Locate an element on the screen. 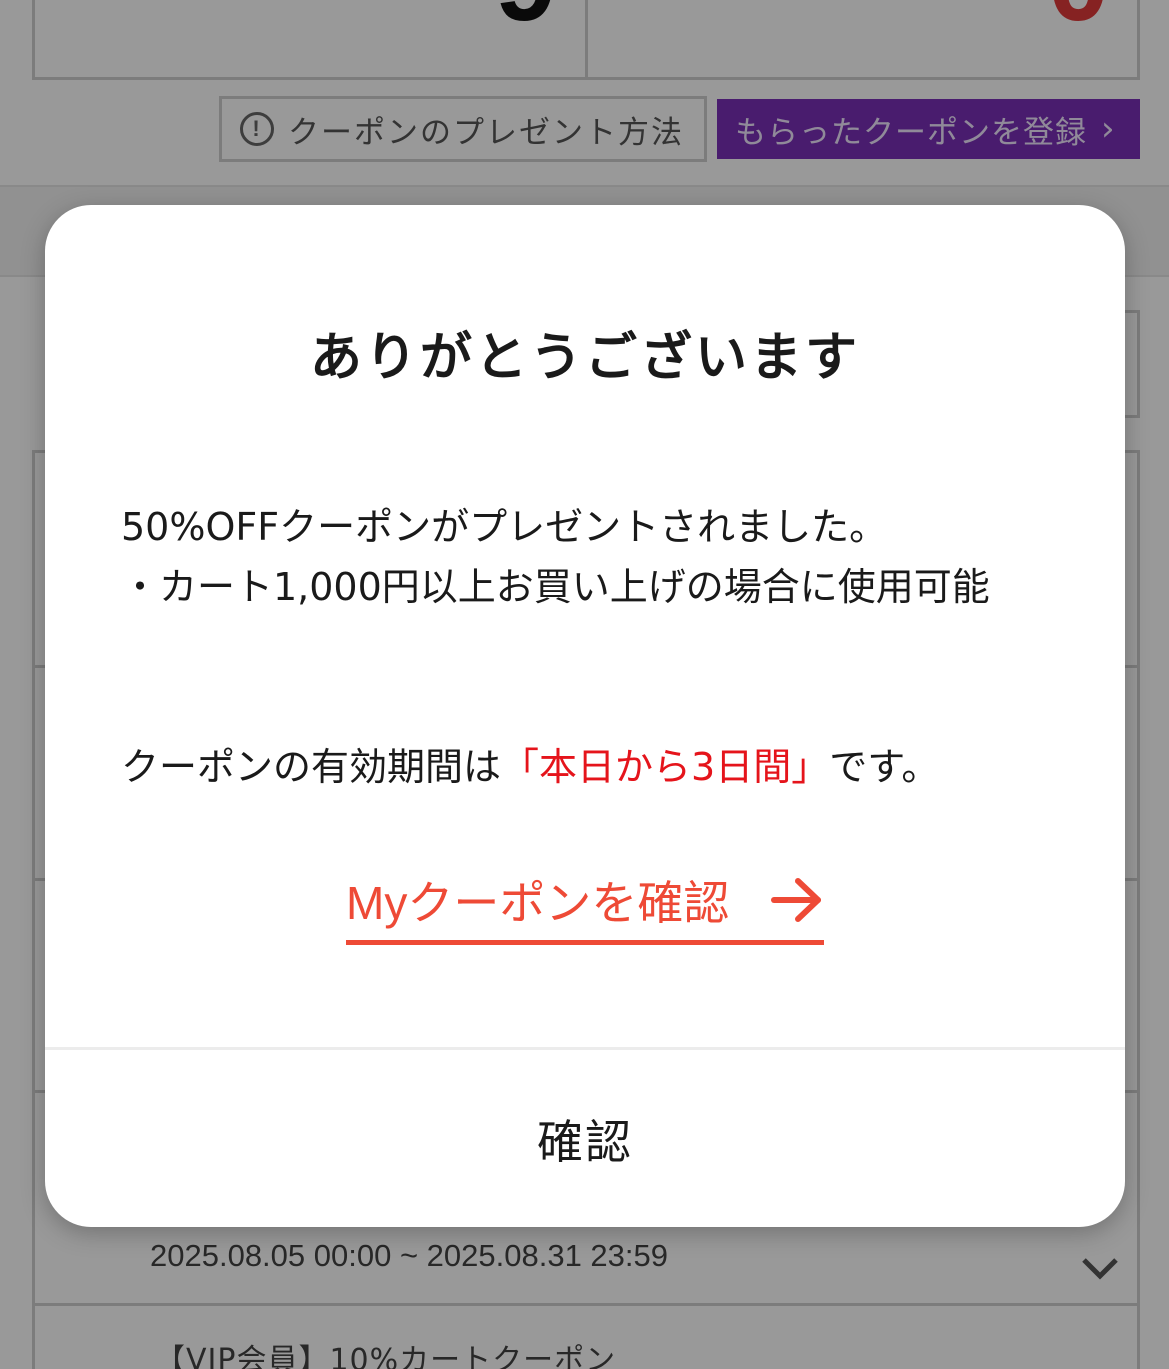 The image size is (1169, 1369). dialog-validity: クーポンの有効期間は「本日から3日間」です。 is located at coordinates (591, 767).